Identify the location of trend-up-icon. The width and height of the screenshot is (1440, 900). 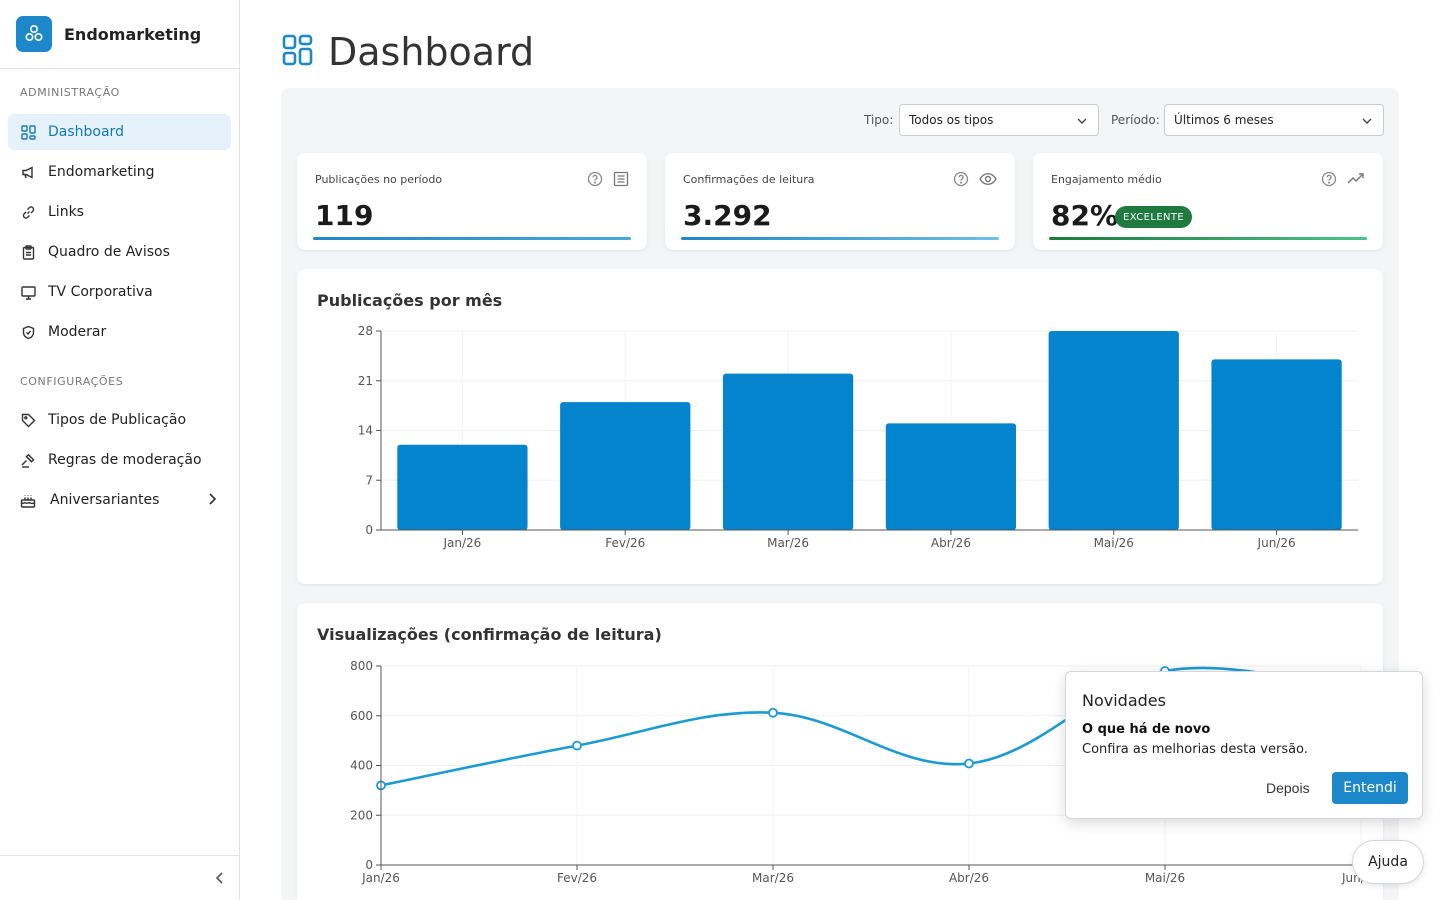
(1356, 181).